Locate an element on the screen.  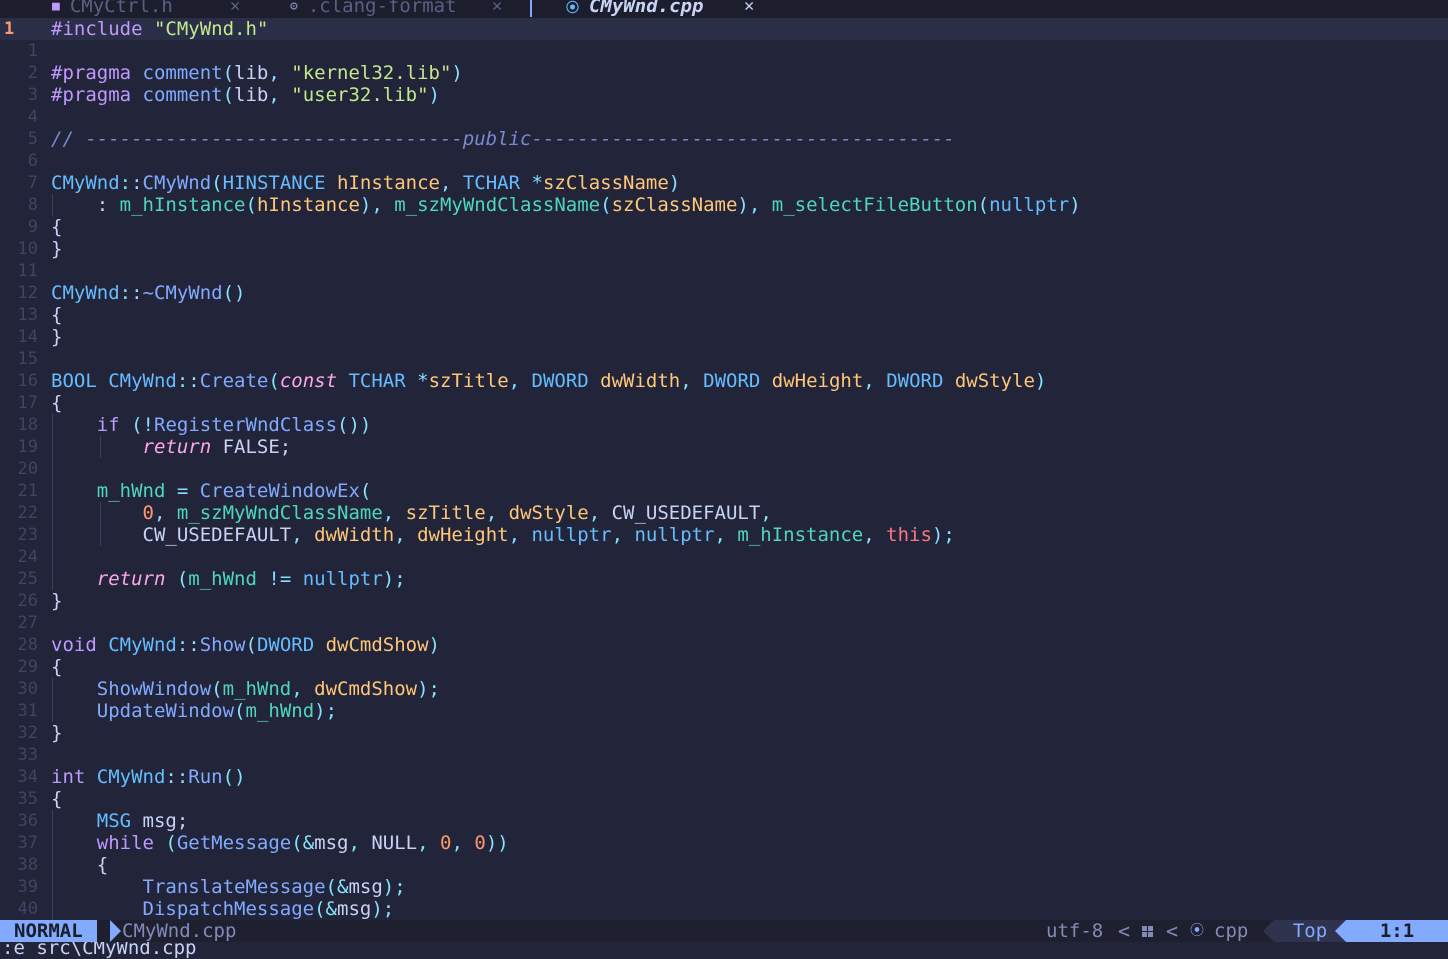
code-line: 20 is located at coordinates (724, 469).